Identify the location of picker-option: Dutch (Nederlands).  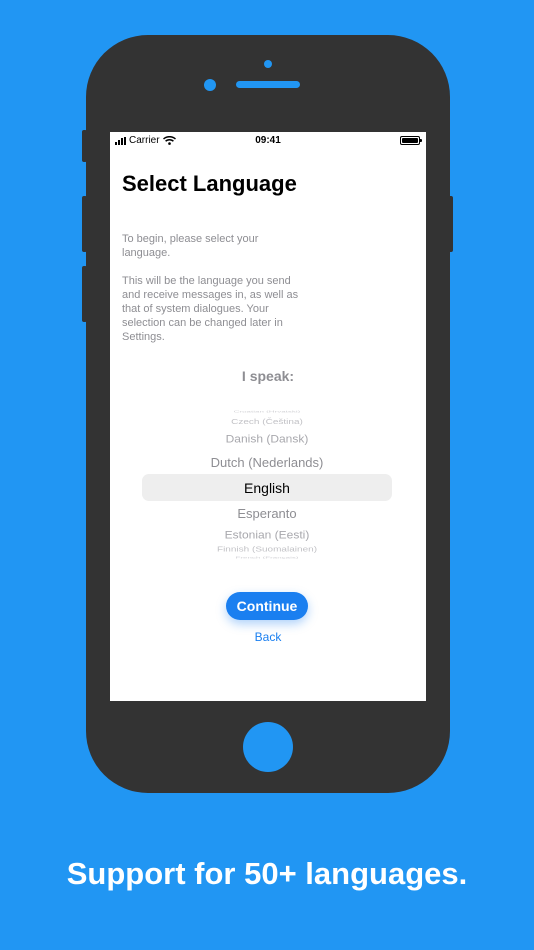
(267, 462).